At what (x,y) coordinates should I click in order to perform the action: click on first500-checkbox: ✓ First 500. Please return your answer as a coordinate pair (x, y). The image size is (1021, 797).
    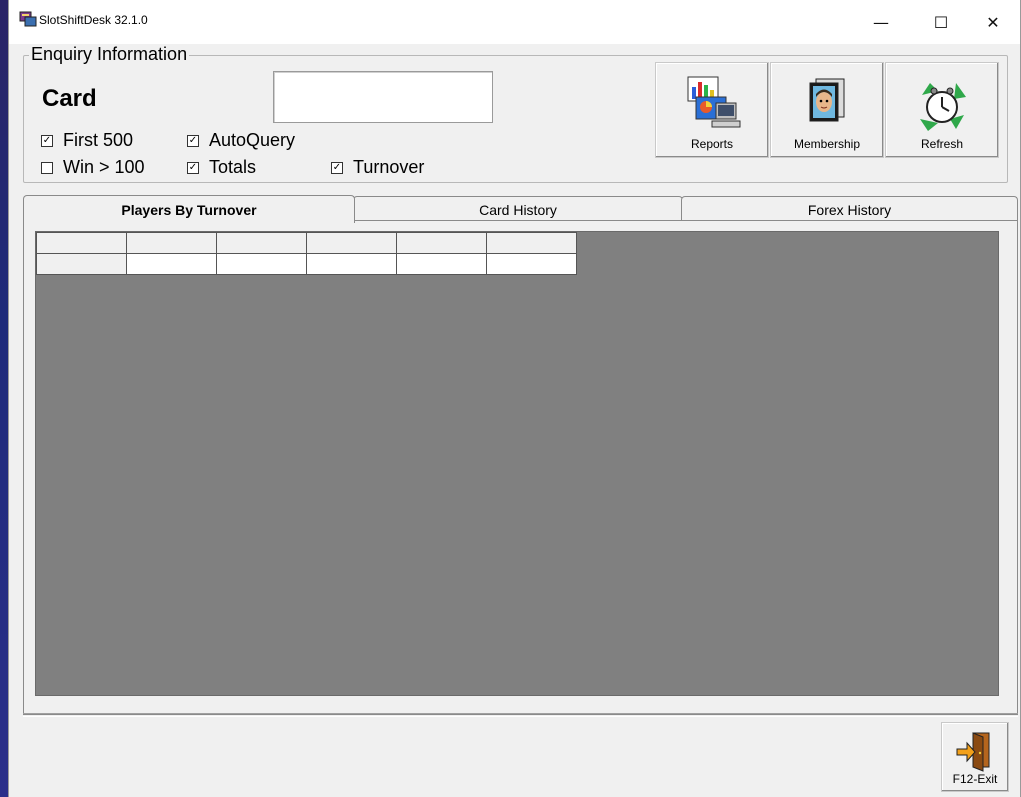
    Looking at the image, I should click on (87, 140).